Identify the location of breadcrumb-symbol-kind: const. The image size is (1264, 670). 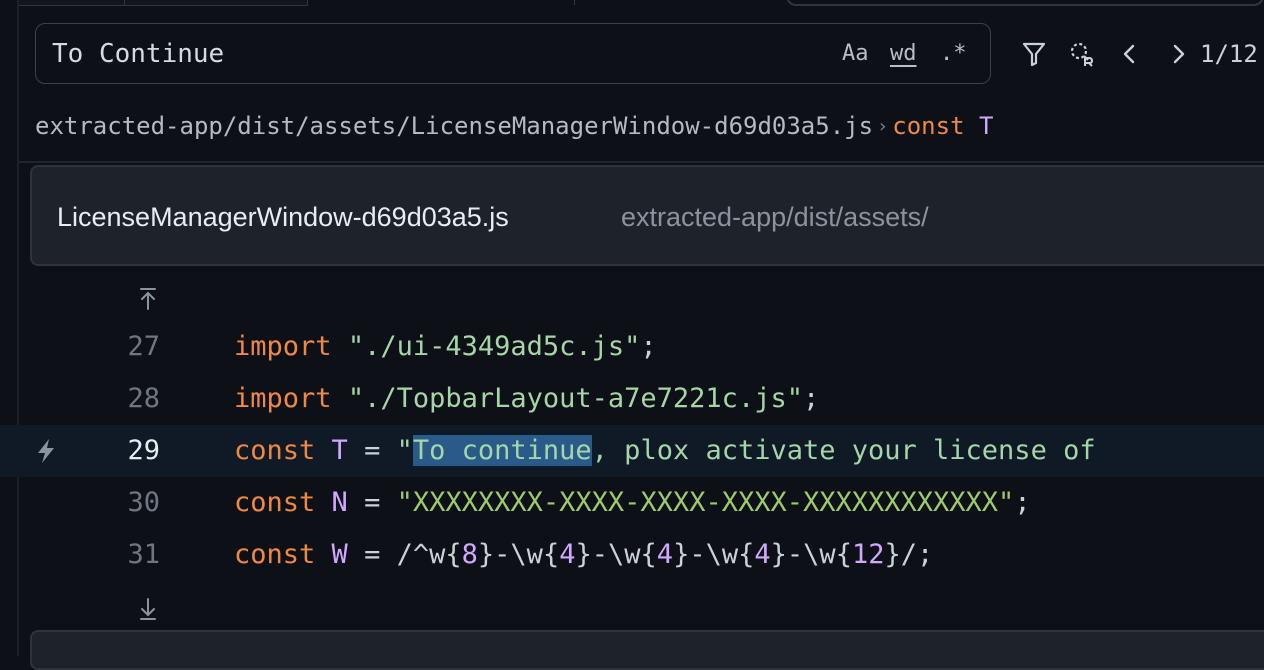
(928, 126).